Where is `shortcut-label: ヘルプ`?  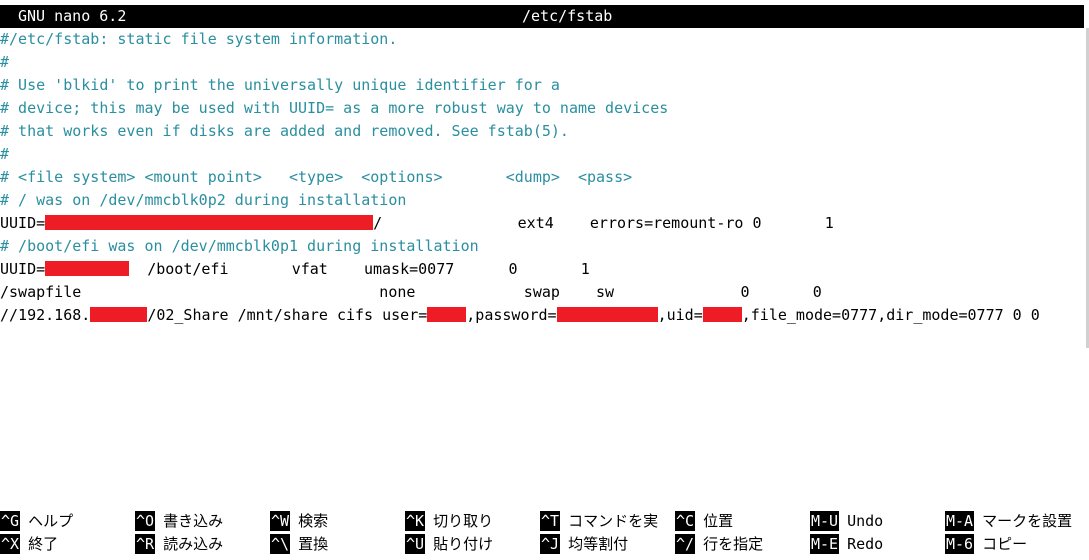 shortcut-label: ヘルプ is located at coordinates (51, 521).